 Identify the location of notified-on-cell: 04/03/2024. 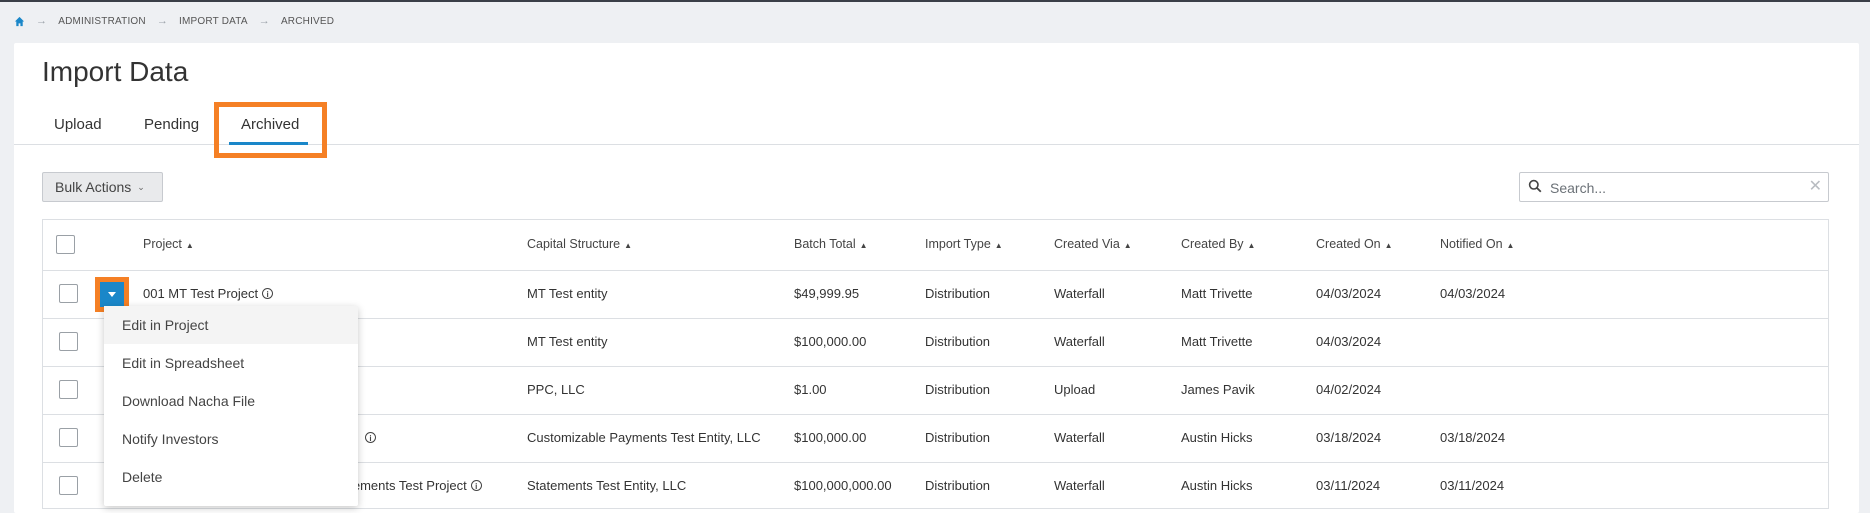
(1473, 293).